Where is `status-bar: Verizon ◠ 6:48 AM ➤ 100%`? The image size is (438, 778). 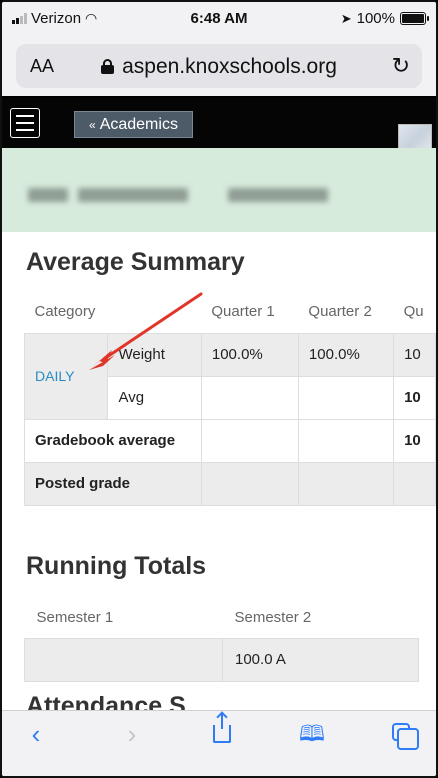 status-bar: Verizon ◠ 6:48 AM ➤ 100% is located at coordinates (219, 19).